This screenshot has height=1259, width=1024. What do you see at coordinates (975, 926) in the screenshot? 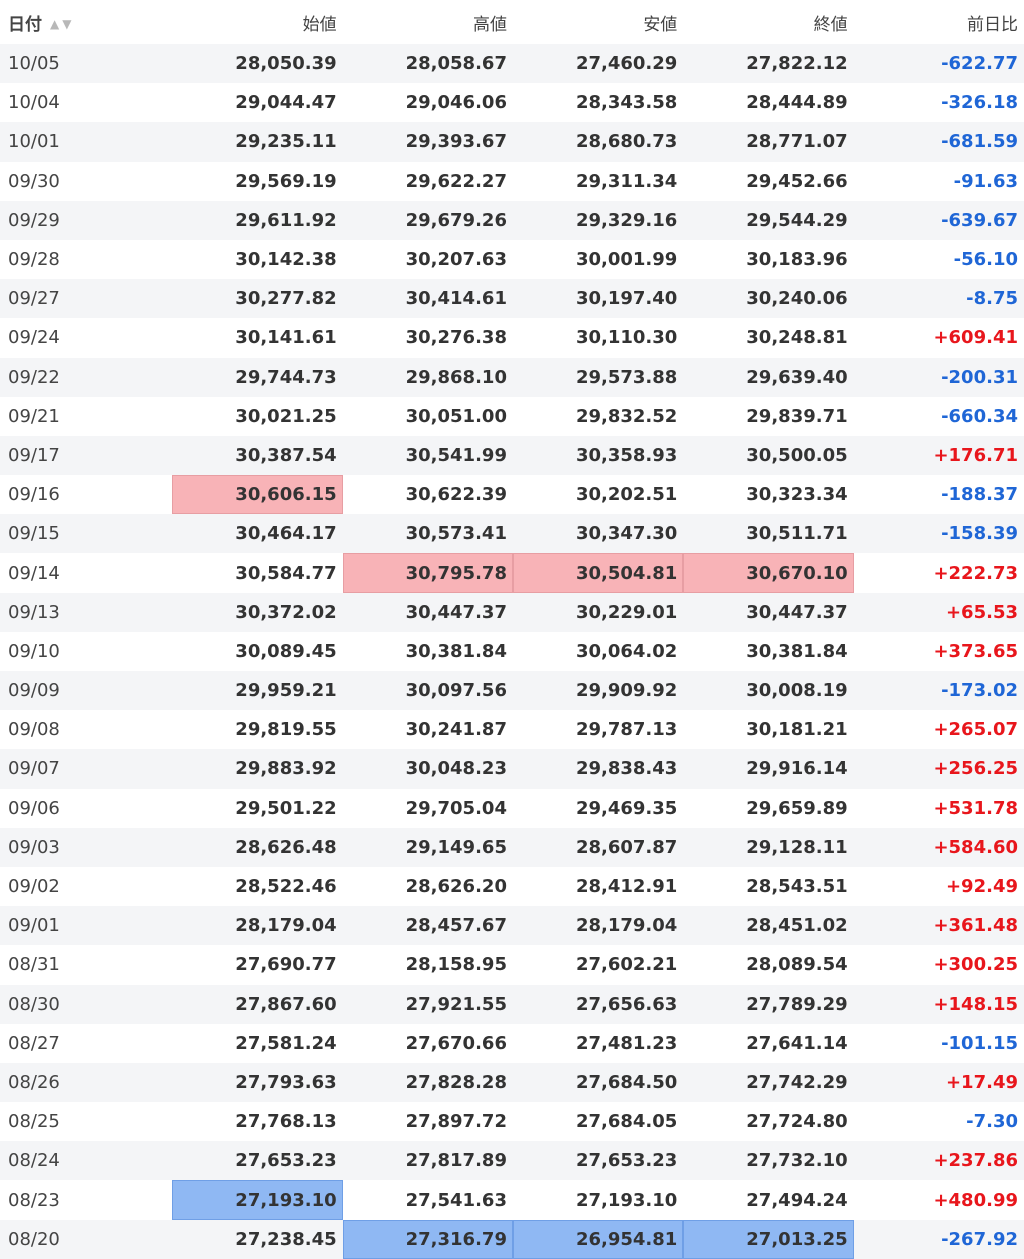
I see `cell-change: +361.48` at bounding box center [975, 926].